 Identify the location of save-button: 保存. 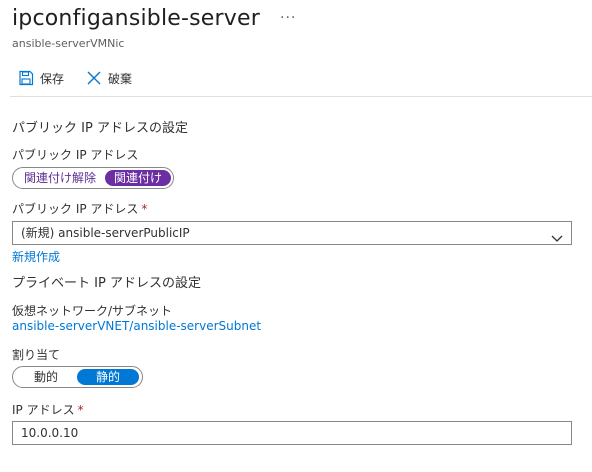
(41, 78).